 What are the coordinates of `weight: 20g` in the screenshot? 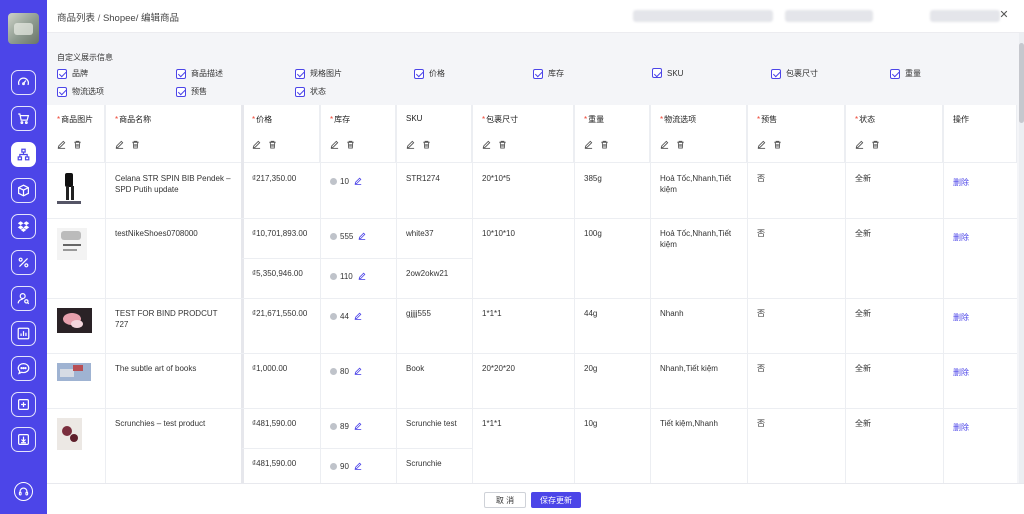 It's located at (612, 368).